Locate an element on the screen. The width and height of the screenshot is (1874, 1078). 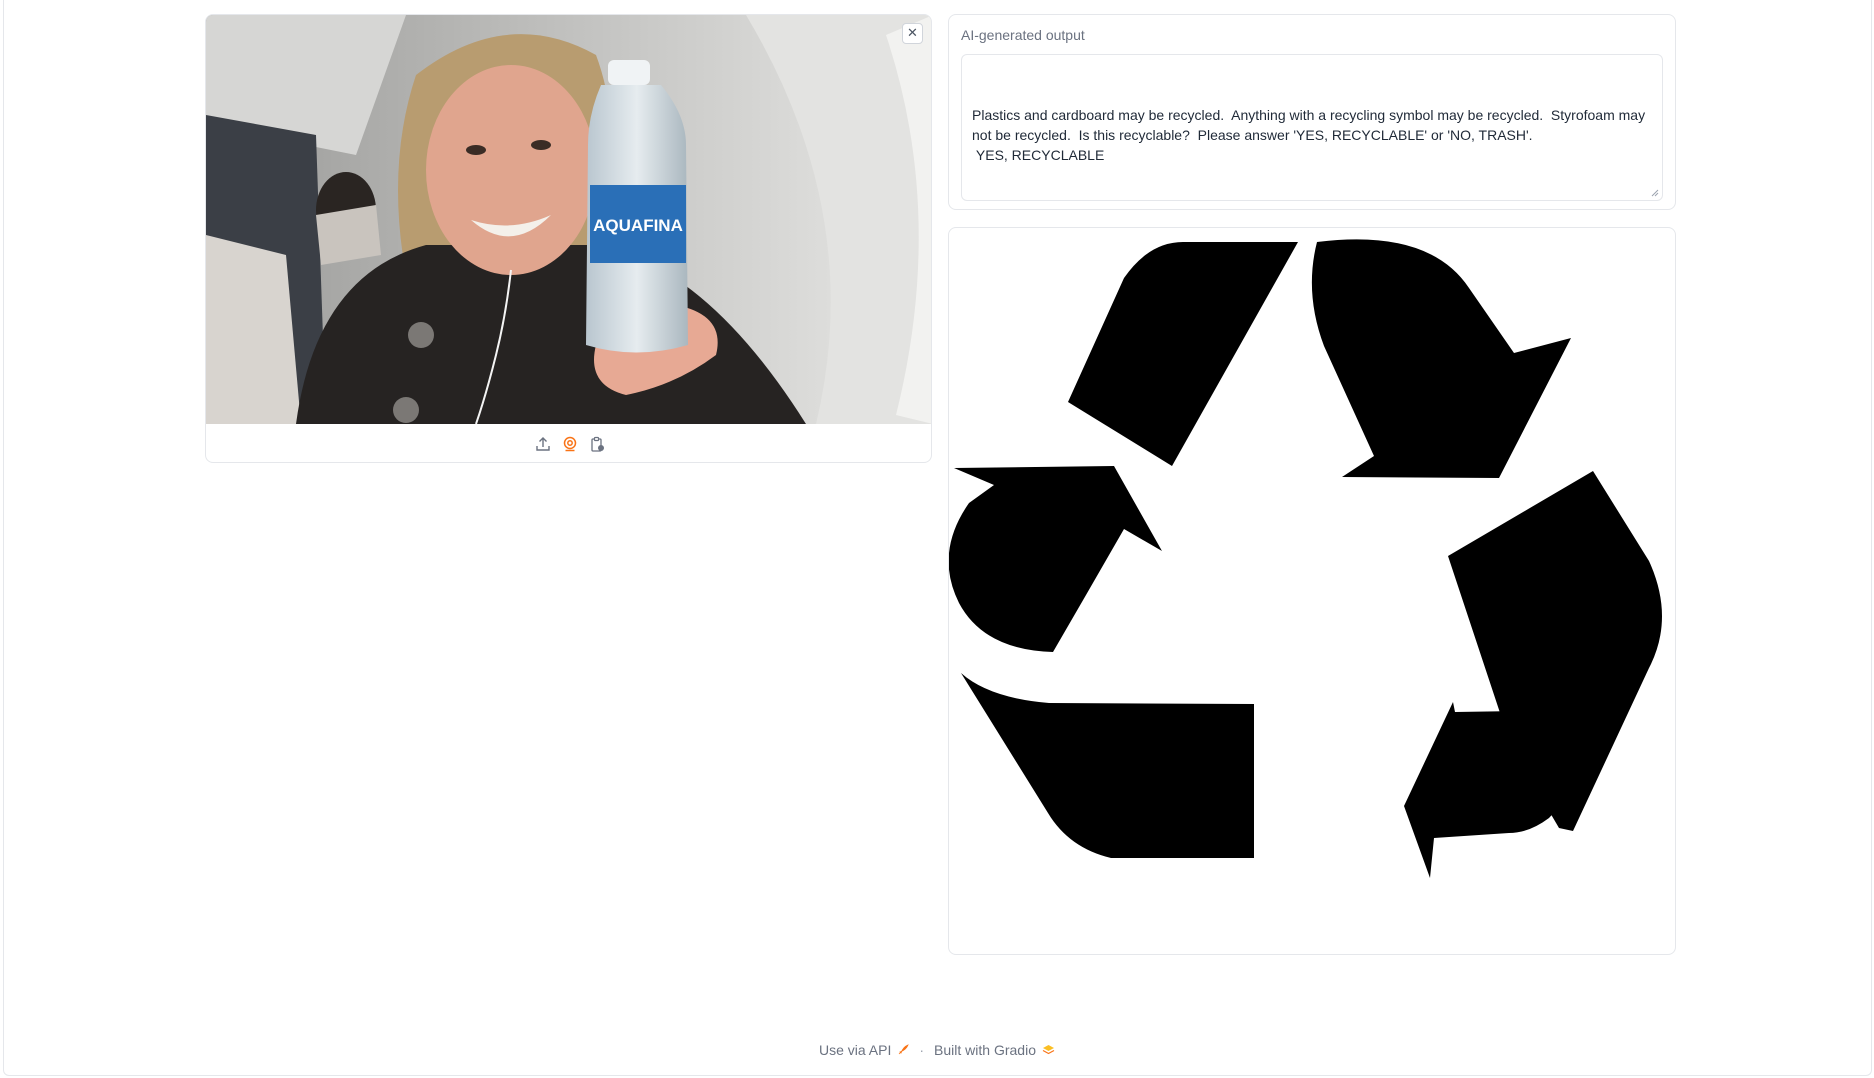
close-icon: ✕ is located at coordinates (912, 33).